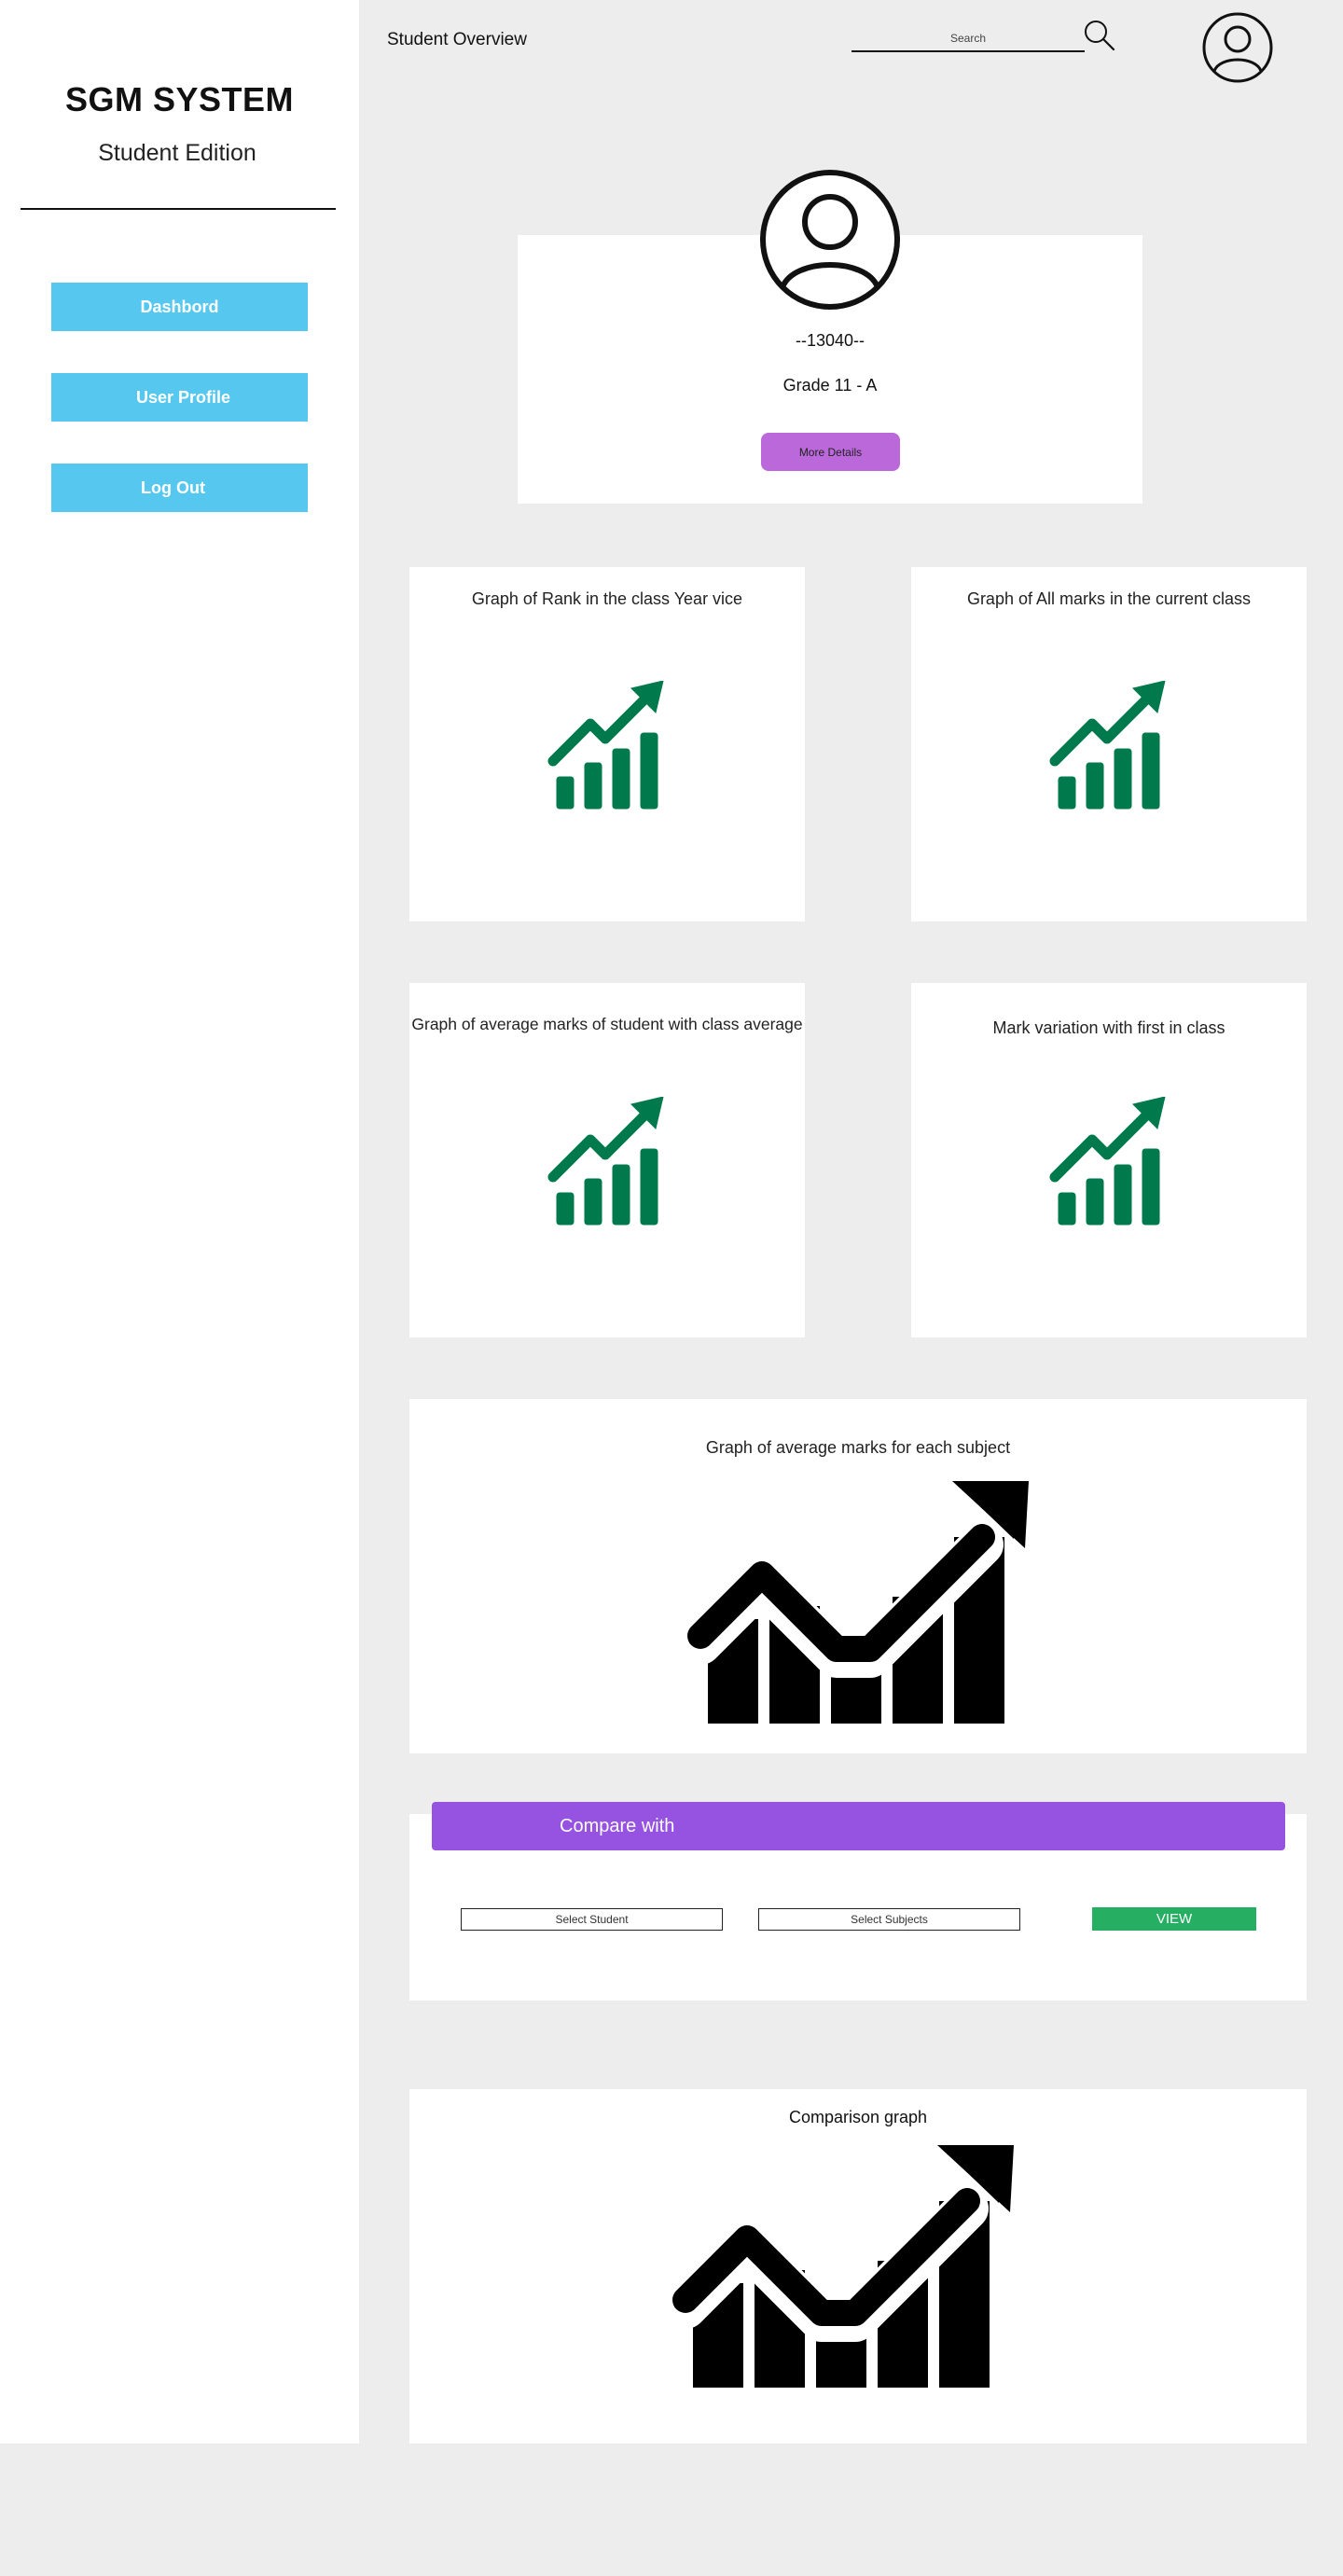 Image resolution: width=1343 pixels, height=2576 pixels. Describe the element at coordinates (859, 1826) in the screenshot. I see `compare-header: Compare with` at that location.